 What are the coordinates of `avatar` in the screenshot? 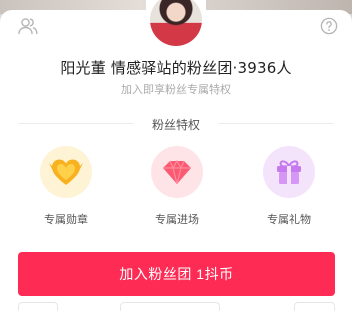 It's located at (176, 25).